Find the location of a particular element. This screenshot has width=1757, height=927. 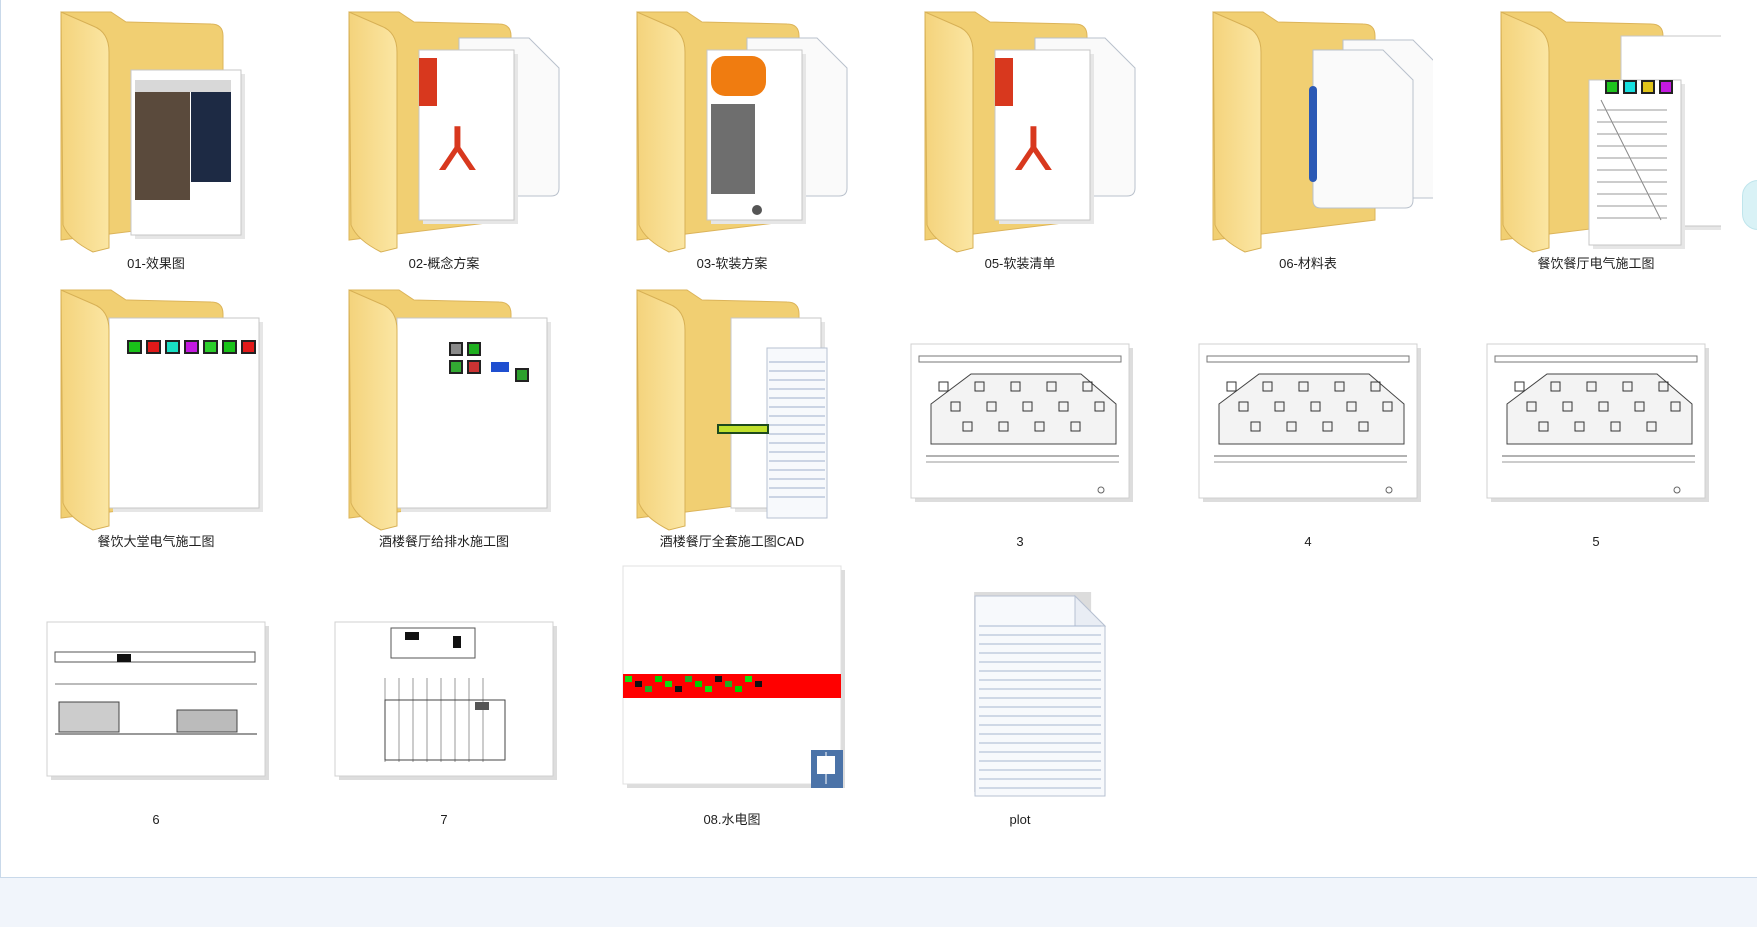

item-label: 餐饮餐厅电气施工图 is located at coordinates (1596, 263).